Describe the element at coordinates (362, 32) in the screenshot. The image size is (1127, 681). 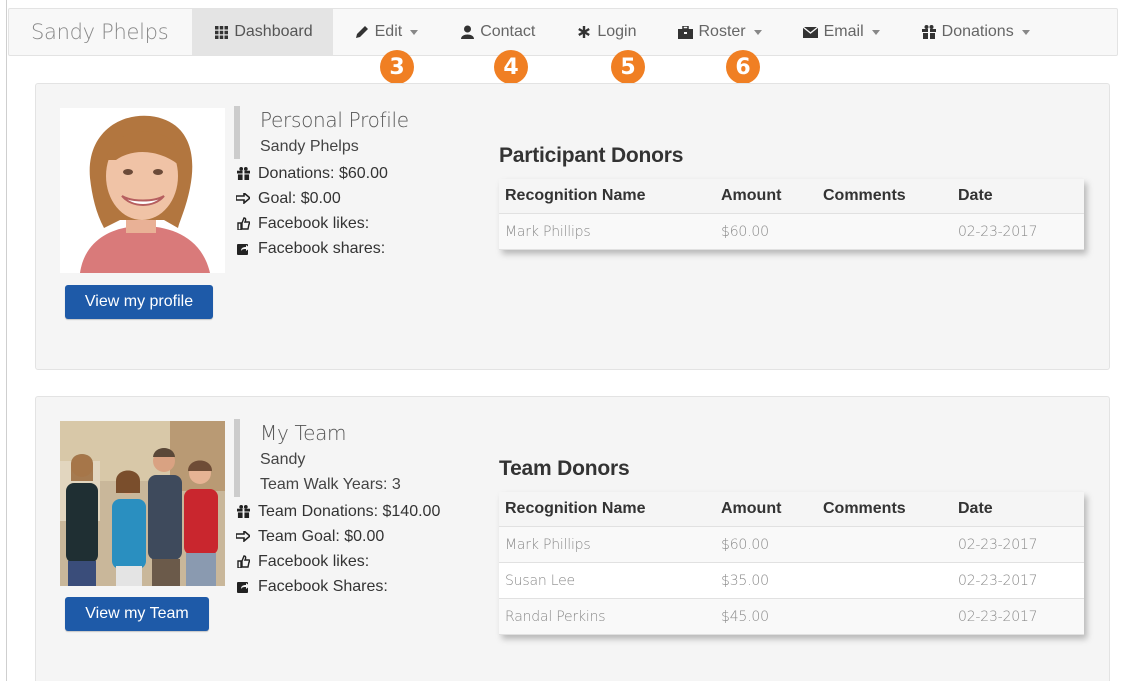
I see `pencil-icon` at that location.